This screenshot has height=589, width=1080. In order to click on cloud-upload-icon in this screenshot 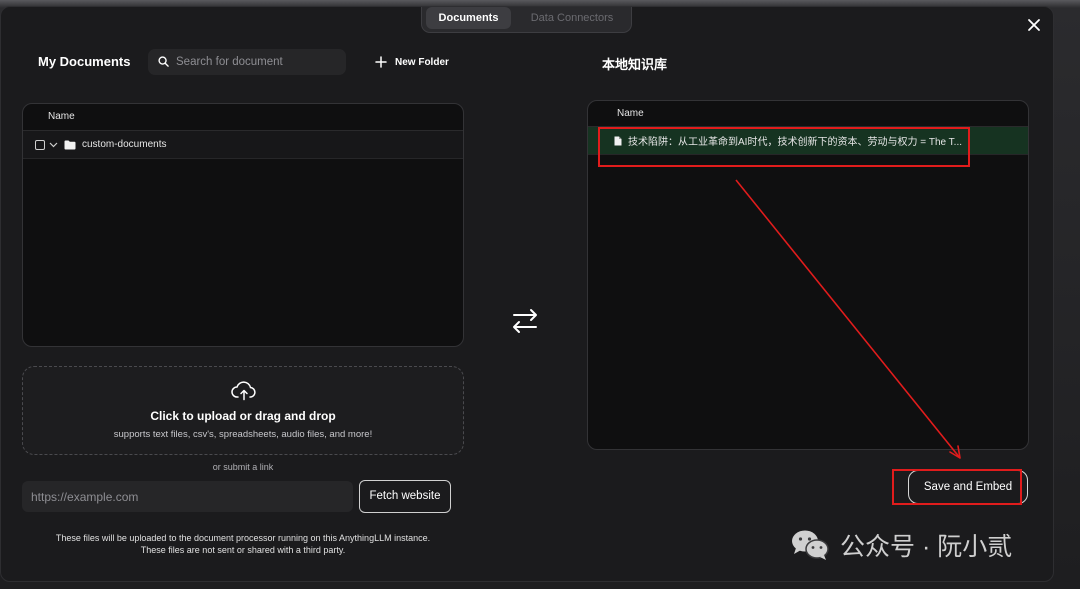, I will do `click(243, 391)`.